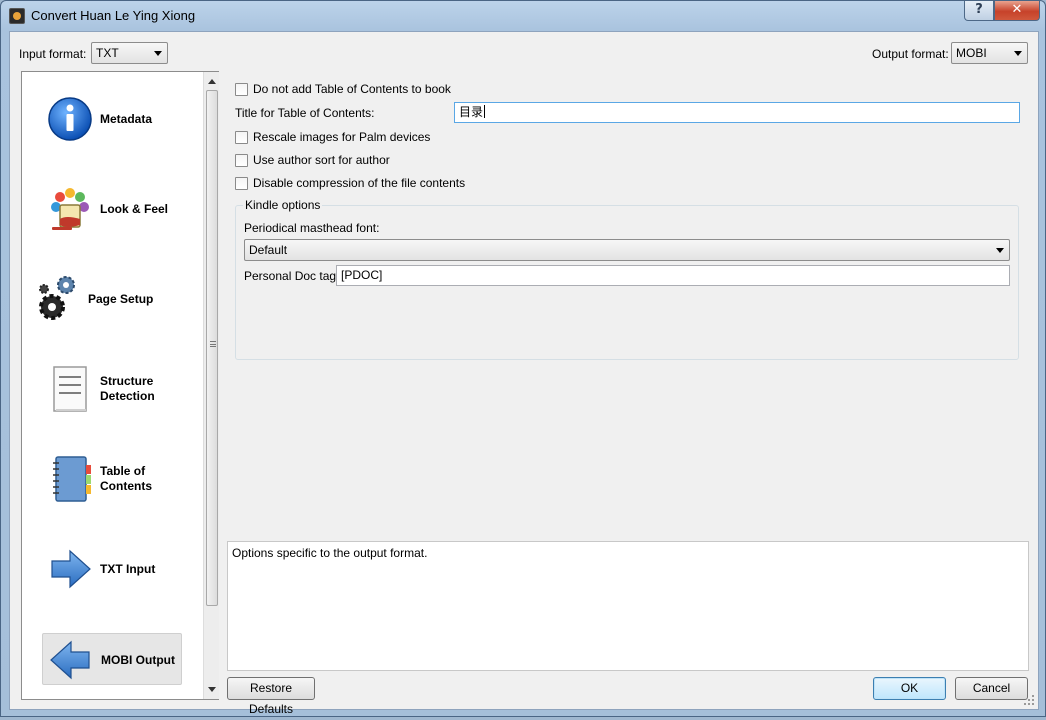  Describe the element at coordinates (129, 53) in the screenshot. I see `input-format-select: TXT` at that location.